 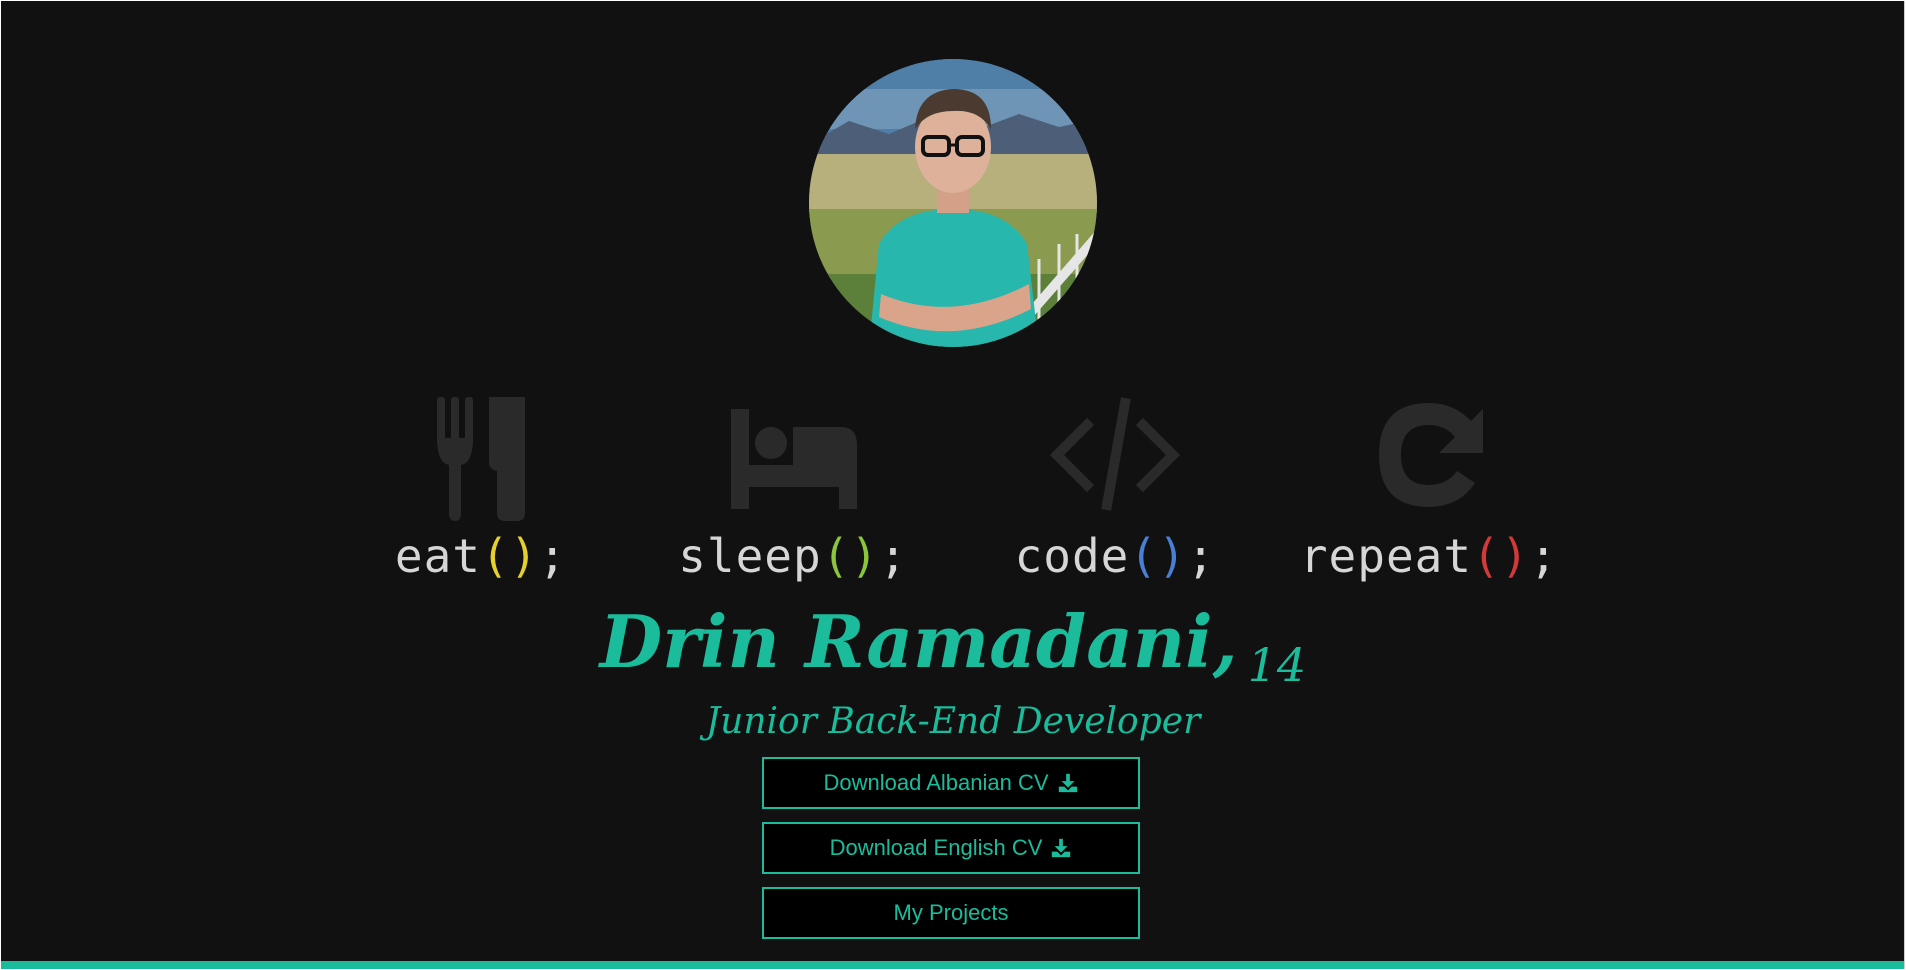 What do you see at coordinates (793, 453) in the screenshot?
I see `bed-icon` at bounding box center [793, 453].